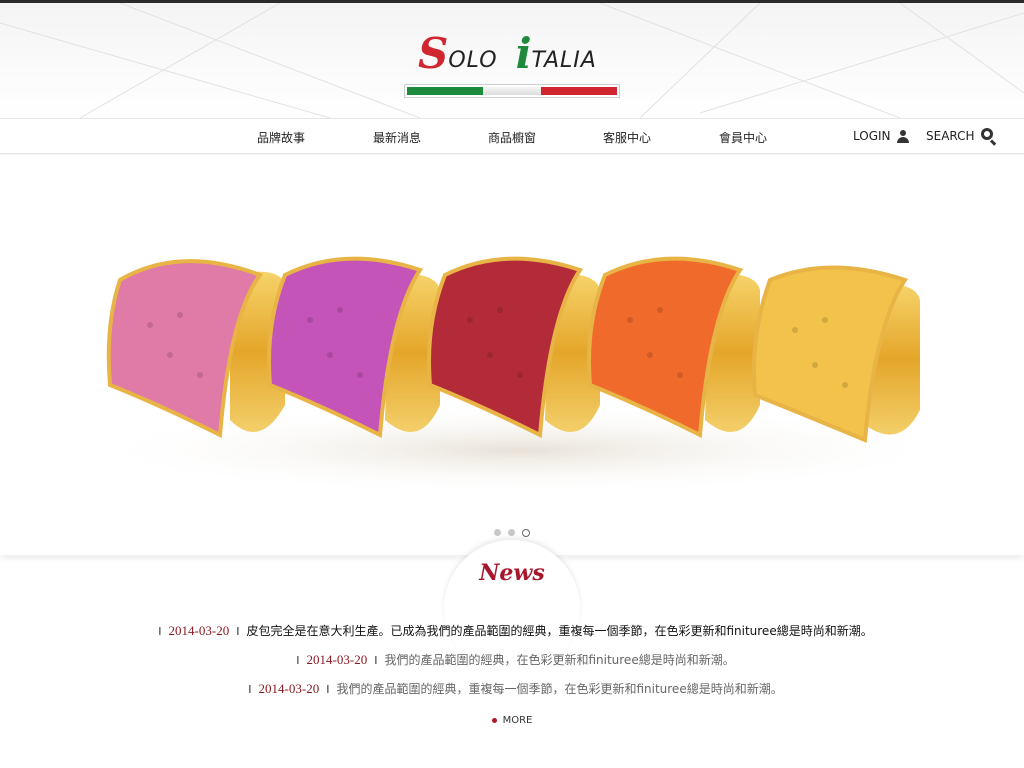 The height and width of the screenshot is (768, 1024). What do you see at coordinates (507, 55) in the screenshot?
I see `logo-wordmark: SOLO iTALIA` at bounding box center [507, 55].